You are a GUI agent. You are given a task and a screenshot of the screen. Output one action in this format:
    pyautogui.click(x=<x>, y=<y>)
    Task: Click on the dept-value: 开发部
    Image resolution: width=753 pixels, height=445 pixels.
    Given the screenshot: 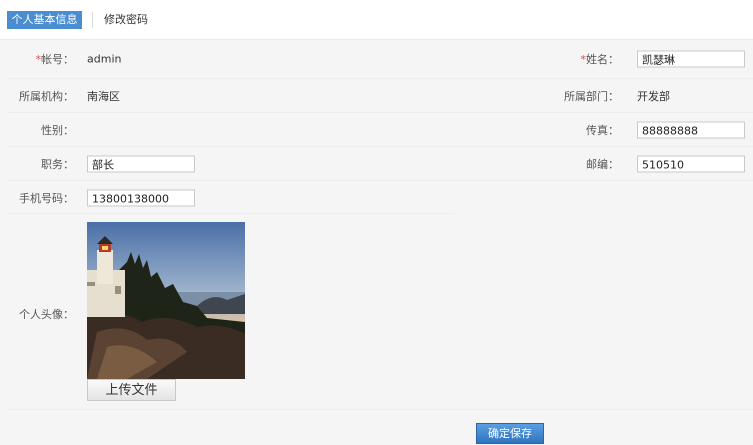 What is the action you would take?
    pyautogui.click(x=653, y=96)
    